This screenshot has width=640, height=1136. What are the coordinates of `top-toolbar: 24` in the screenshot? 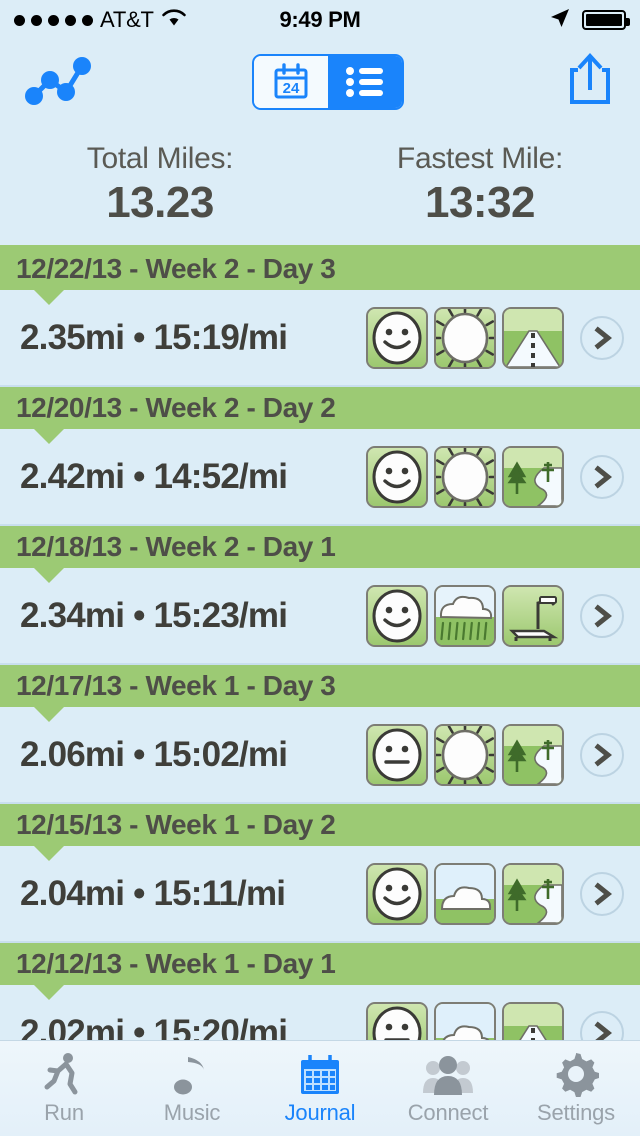 It's located at (320, 82).